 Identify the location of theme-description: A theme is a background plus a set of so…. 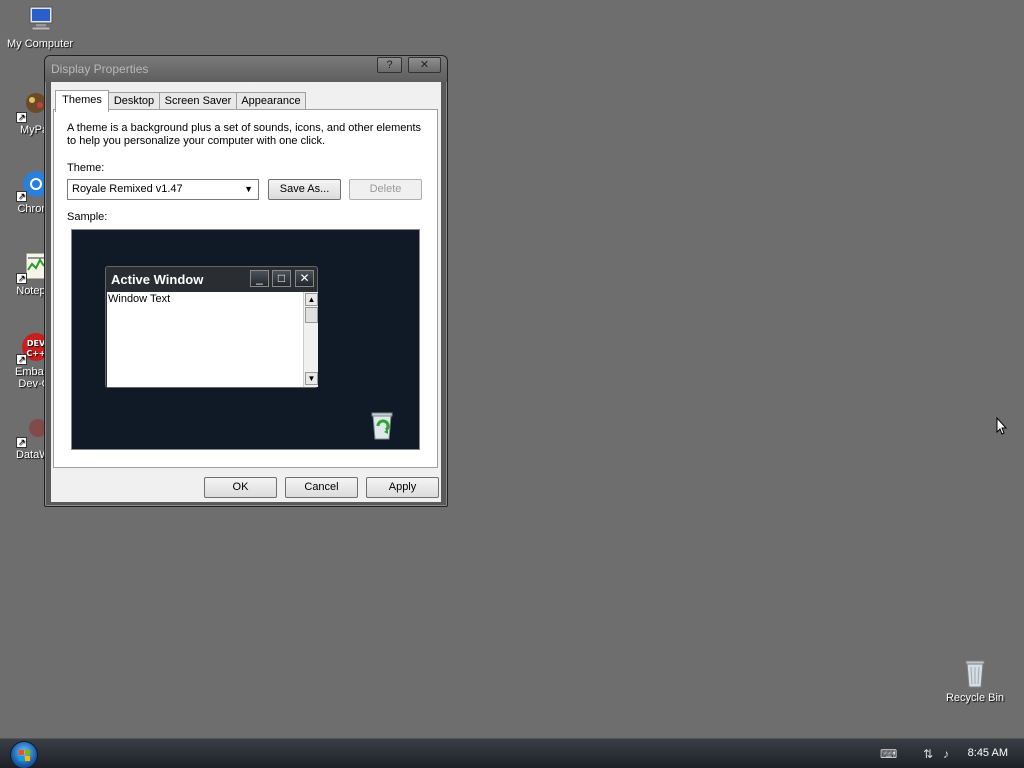
(244, 134).